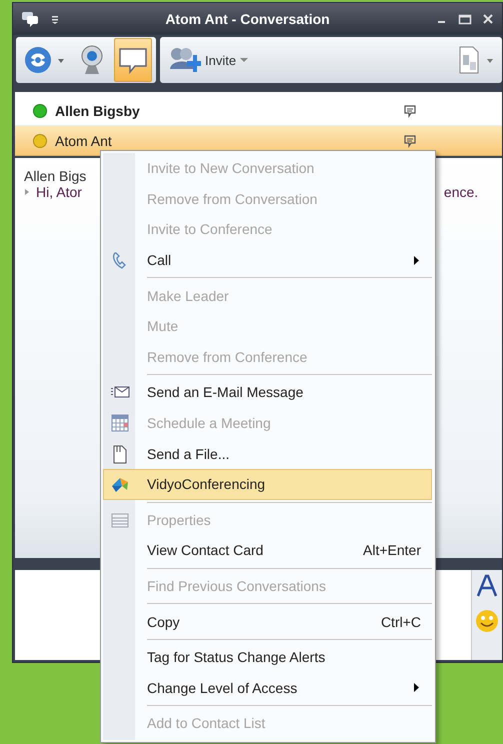 Image resolution: width=503 pixels, height=744 pixels. What do you see at coordinates (461, 192) in the screenshot?
I see `message-text: ence.` at bounding box center [461, 192].